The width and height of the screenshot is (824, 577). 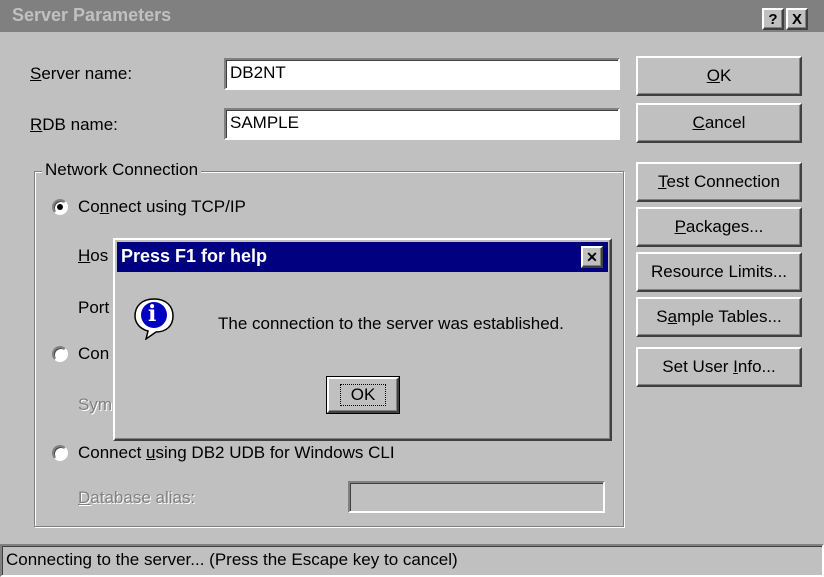 What do you see at coordinates (81, 73) in the screenshot?
I see `server-name-label: Server name:` at bounding box center [81, 73].